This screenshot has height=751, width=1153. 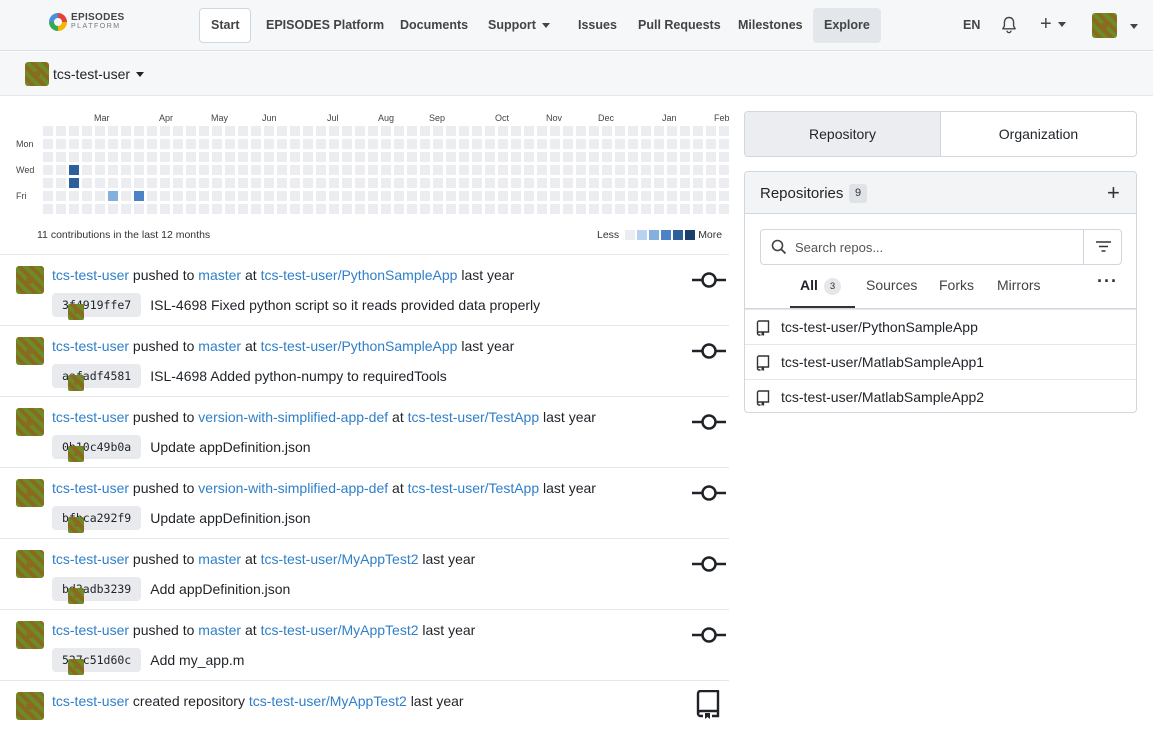 I want to click on repo-list-item: tcs-test-user/MatlabSampleApp1, so click(x=940, y=361).